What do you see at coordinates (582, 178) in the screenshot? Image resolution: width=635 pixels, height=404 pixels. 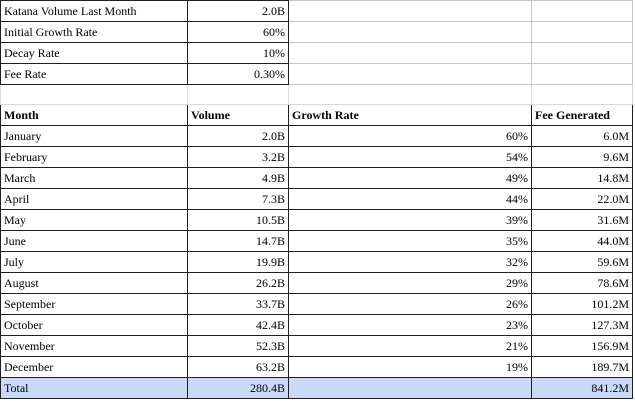 I see `fee-cell: 14.8M` at bounding box center [582, 178].